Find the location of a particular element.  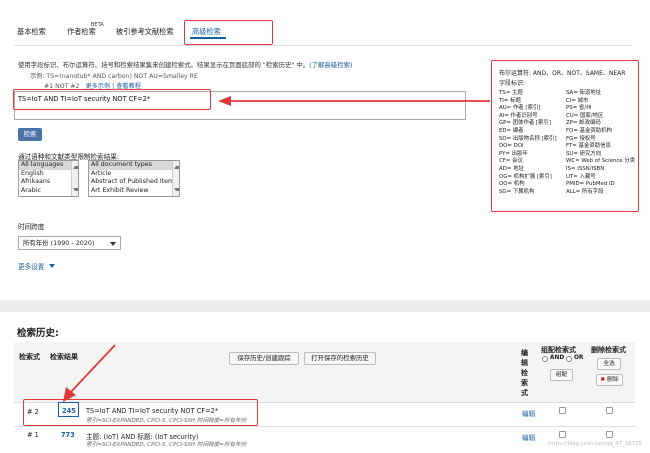

row-separator is located at coordinates (324, 426).